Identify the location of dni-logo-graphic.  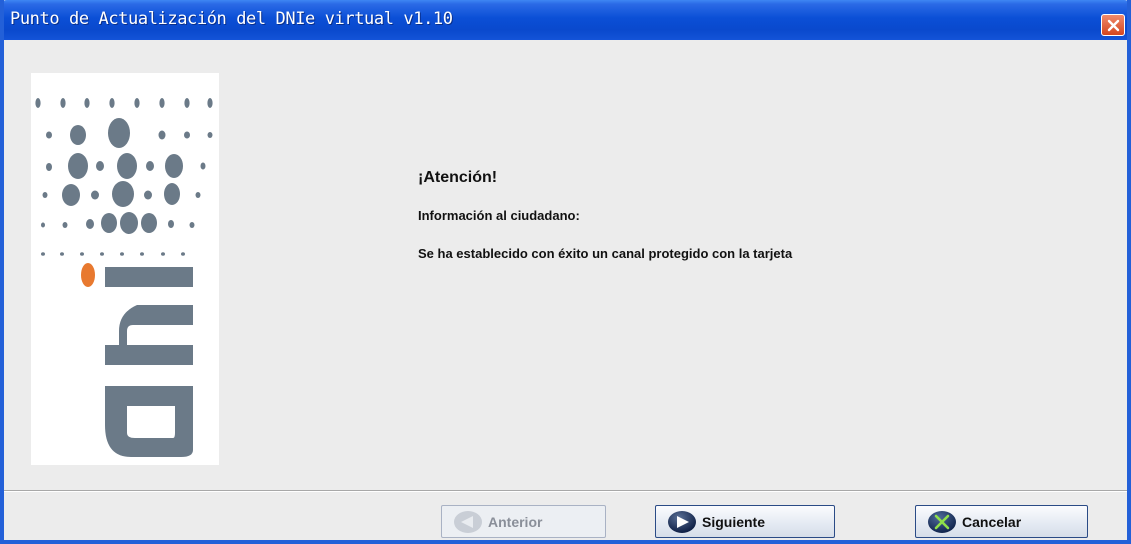
(124, 277).